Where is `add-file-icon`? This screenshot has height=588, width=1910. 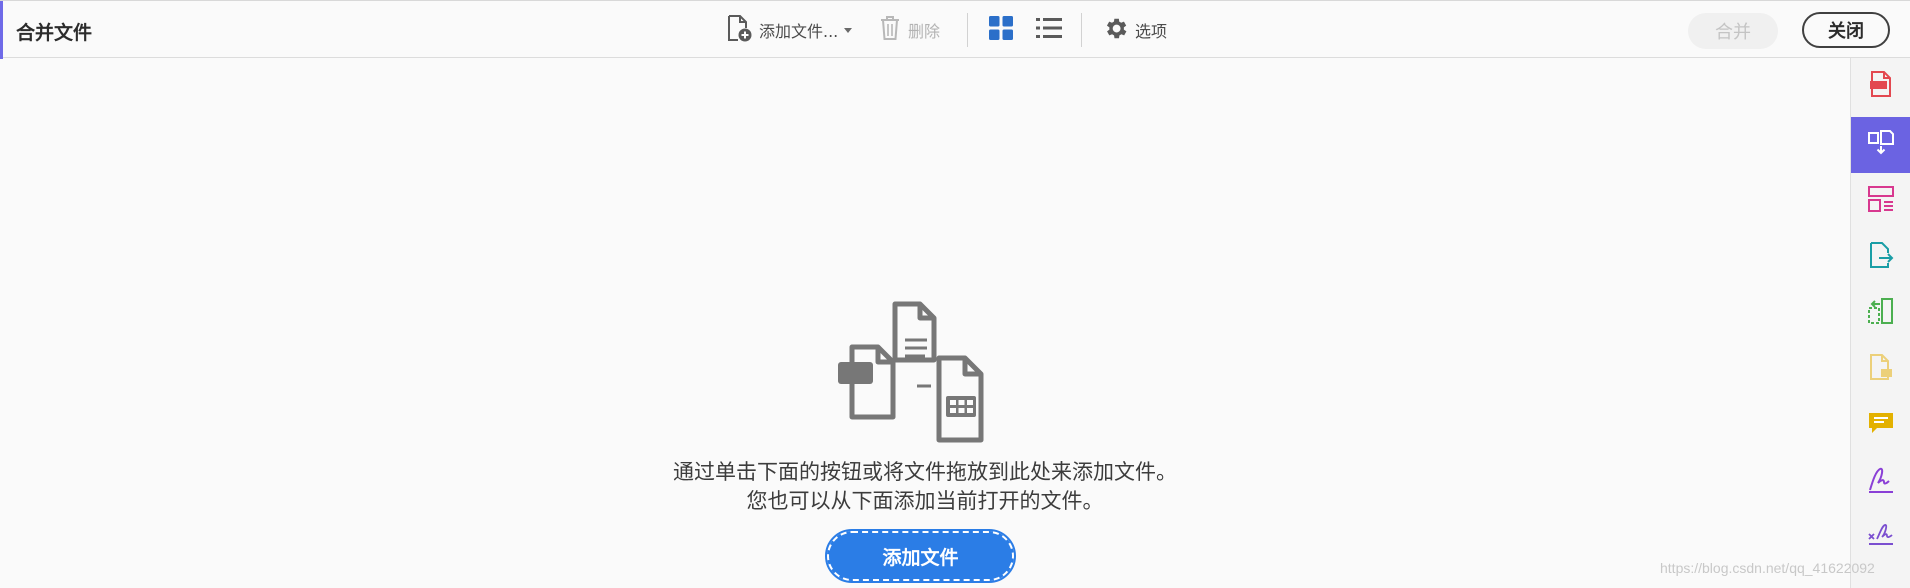 add-file-icon is located at coordinates (739, 30).